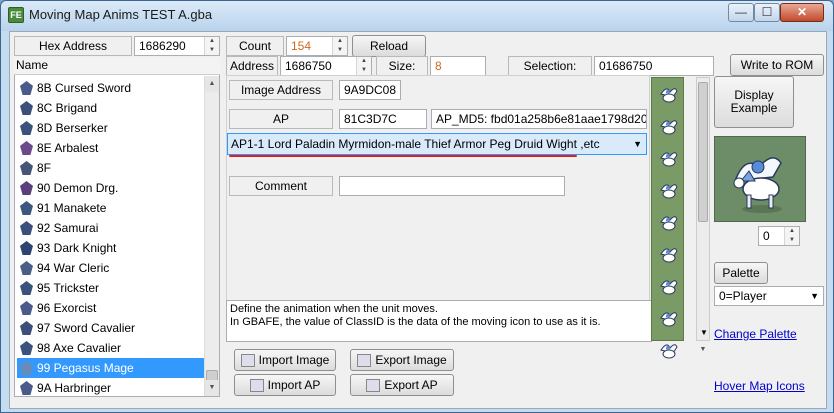  What do you see at coordinates (703, 152) in the screenshot?
I see `strip-scroll-thumb` at bounding box center [703, 152].